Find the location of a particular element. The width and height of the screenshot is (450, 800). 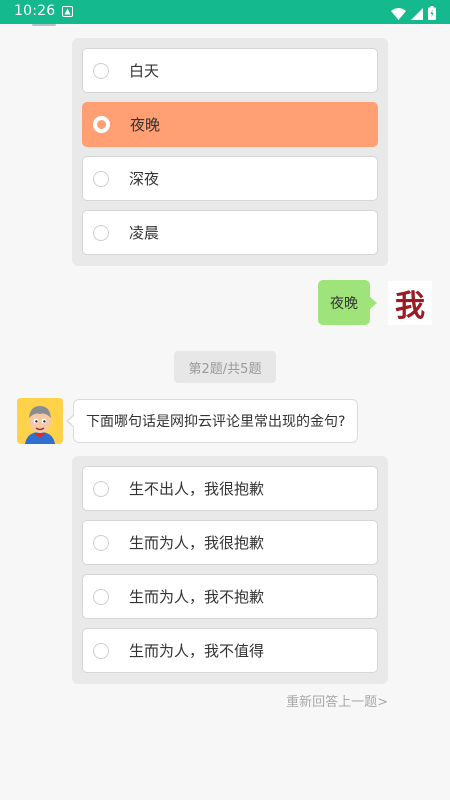

status-bar: 10:26 is located at coordinates (225, 12).